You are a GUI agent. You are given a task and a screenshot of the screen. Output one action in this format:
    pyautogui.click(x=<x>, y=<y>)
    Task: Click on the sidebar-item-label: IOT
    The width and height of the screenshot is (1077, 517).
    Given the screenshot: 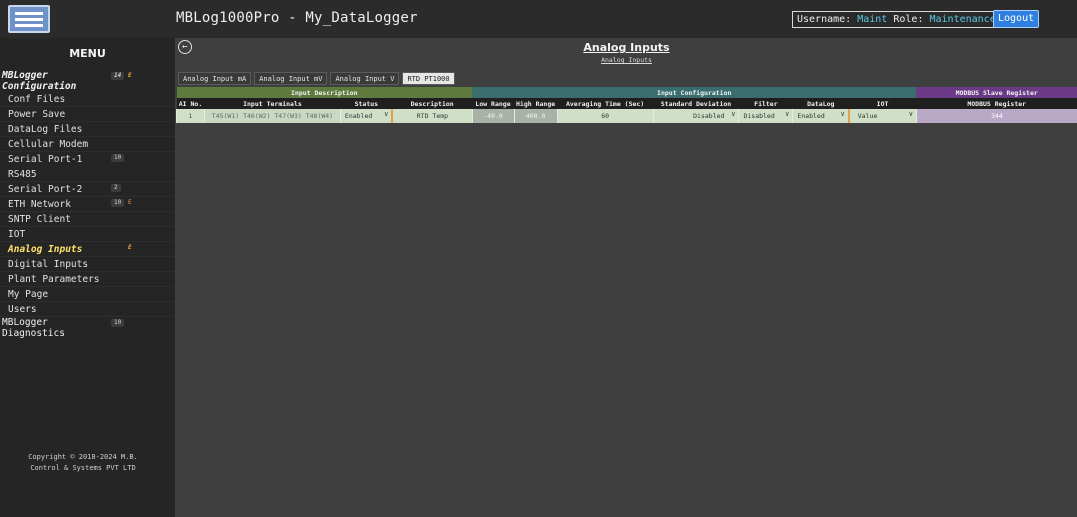 What is the action you would take?
    pyautogui.click(x=17, y=234)
    